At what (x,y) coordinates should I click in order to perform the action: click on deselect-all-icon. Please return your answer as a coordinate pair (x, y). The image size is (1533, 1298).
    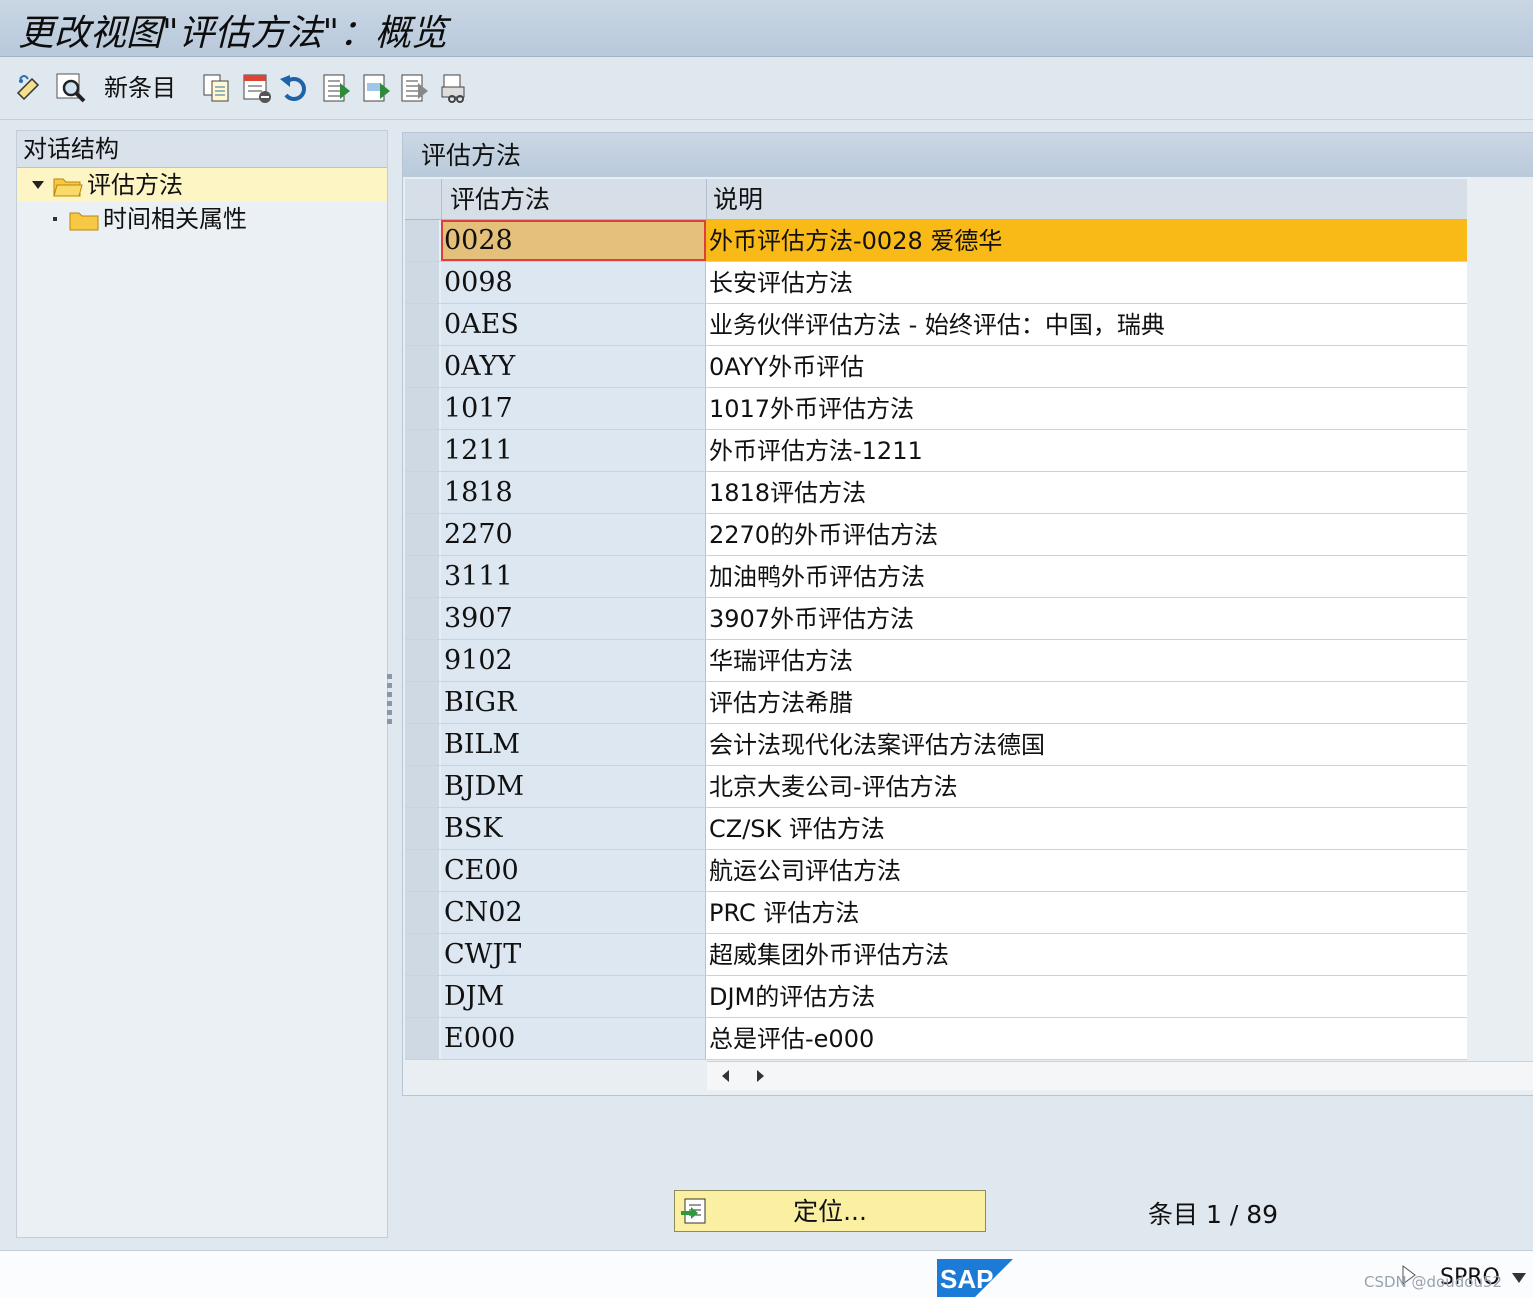
    Looking at the image, I should click on (415, 88).